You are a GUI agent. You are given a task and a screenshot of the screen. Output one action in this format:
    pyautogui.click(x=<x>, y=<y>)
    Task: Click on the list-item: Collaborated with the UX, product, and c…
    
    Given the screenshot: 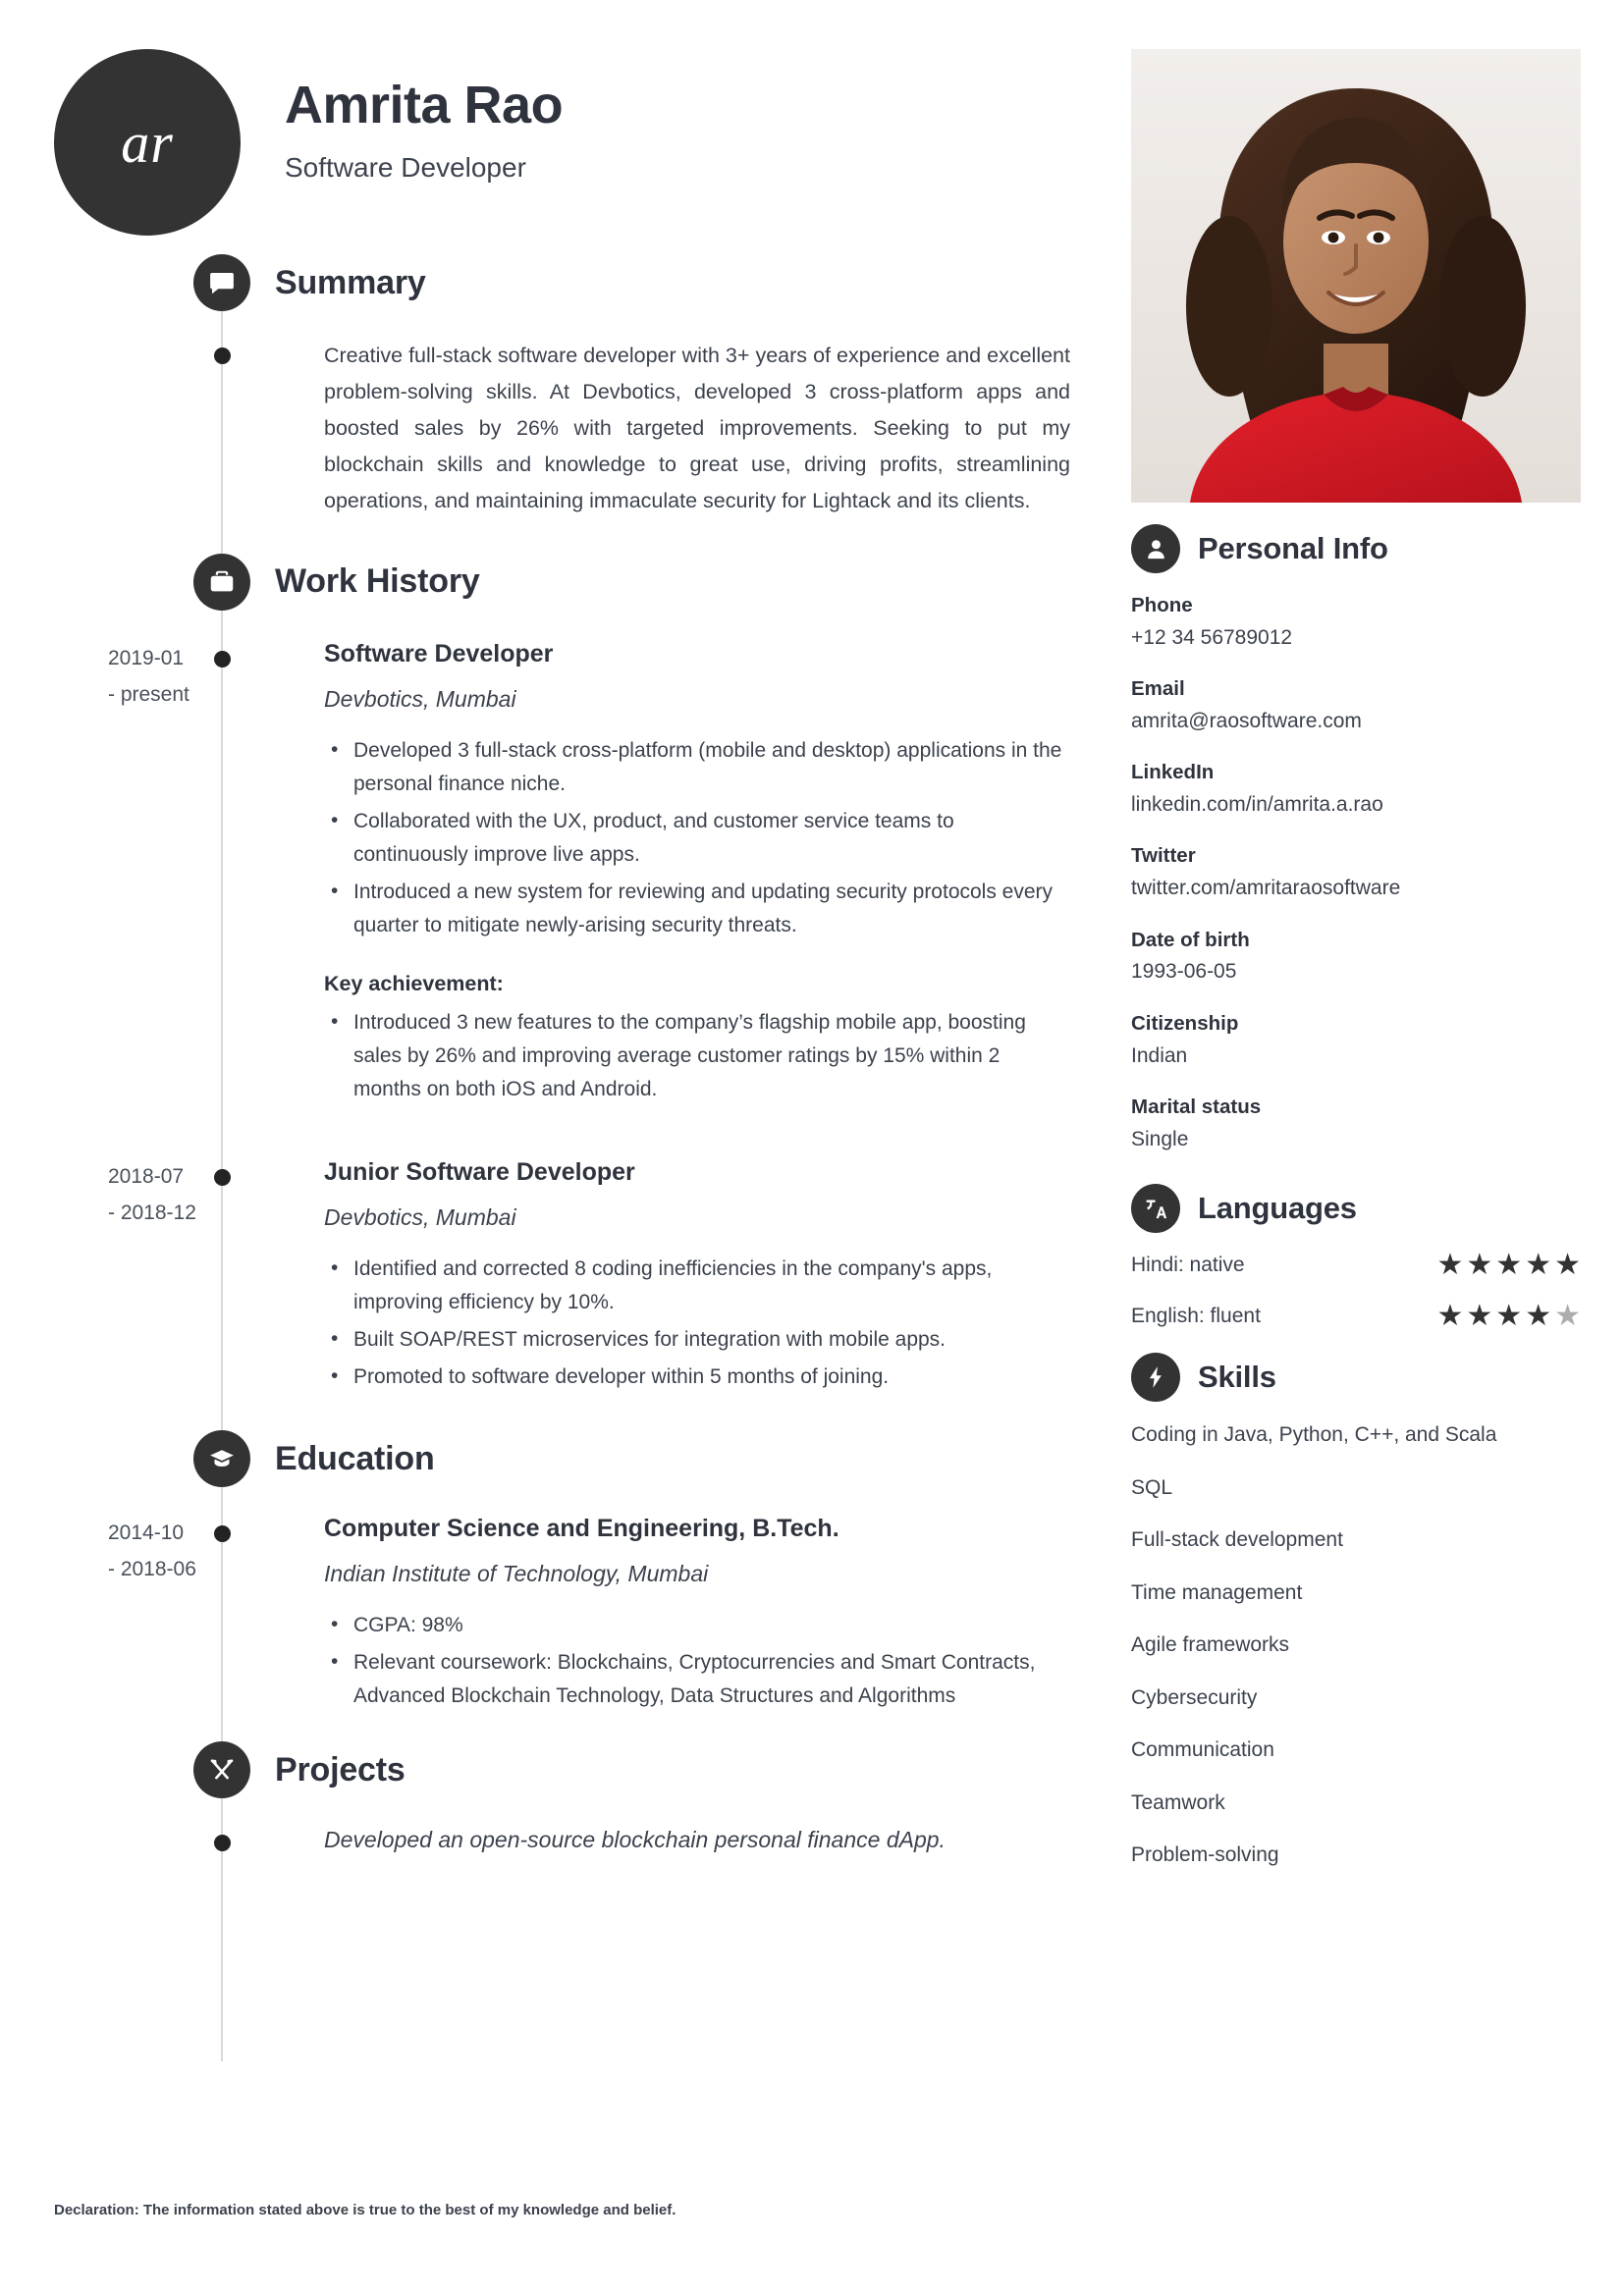 What is the action you would take?
    pyautogui.click(x=697, y=838)
    